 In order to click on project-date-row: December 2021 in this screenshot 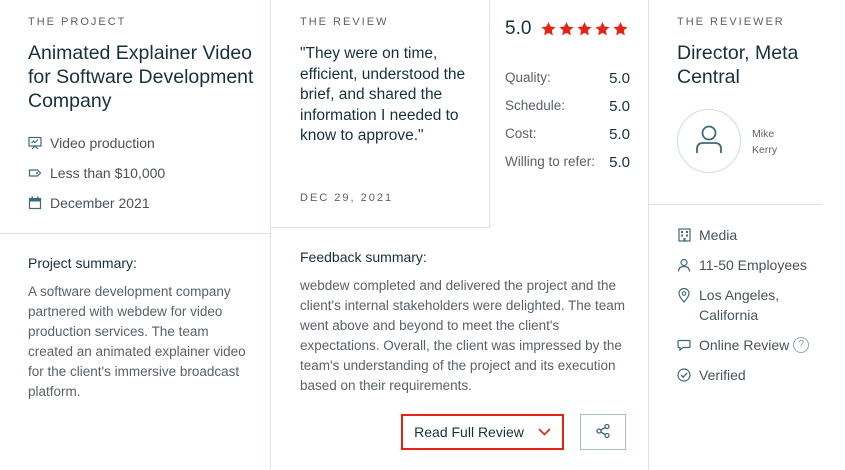, I will do `click(89, 203)`.